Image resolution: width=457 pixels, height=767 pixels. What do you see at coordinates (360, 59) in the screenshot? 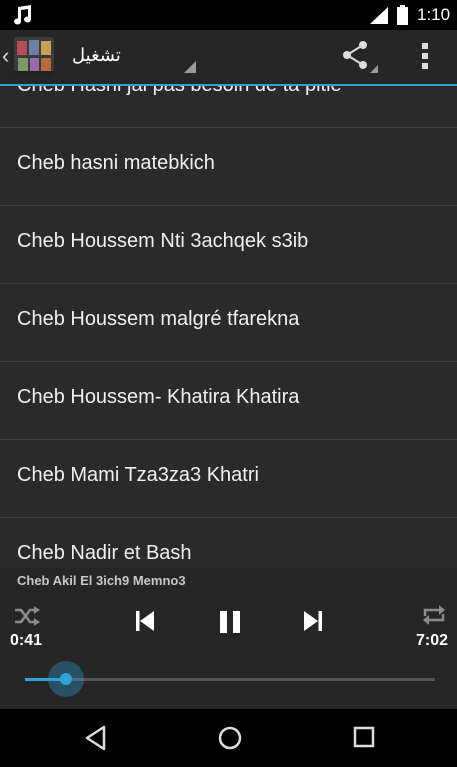
I see `share-icon` at bounding box center [360, 59].